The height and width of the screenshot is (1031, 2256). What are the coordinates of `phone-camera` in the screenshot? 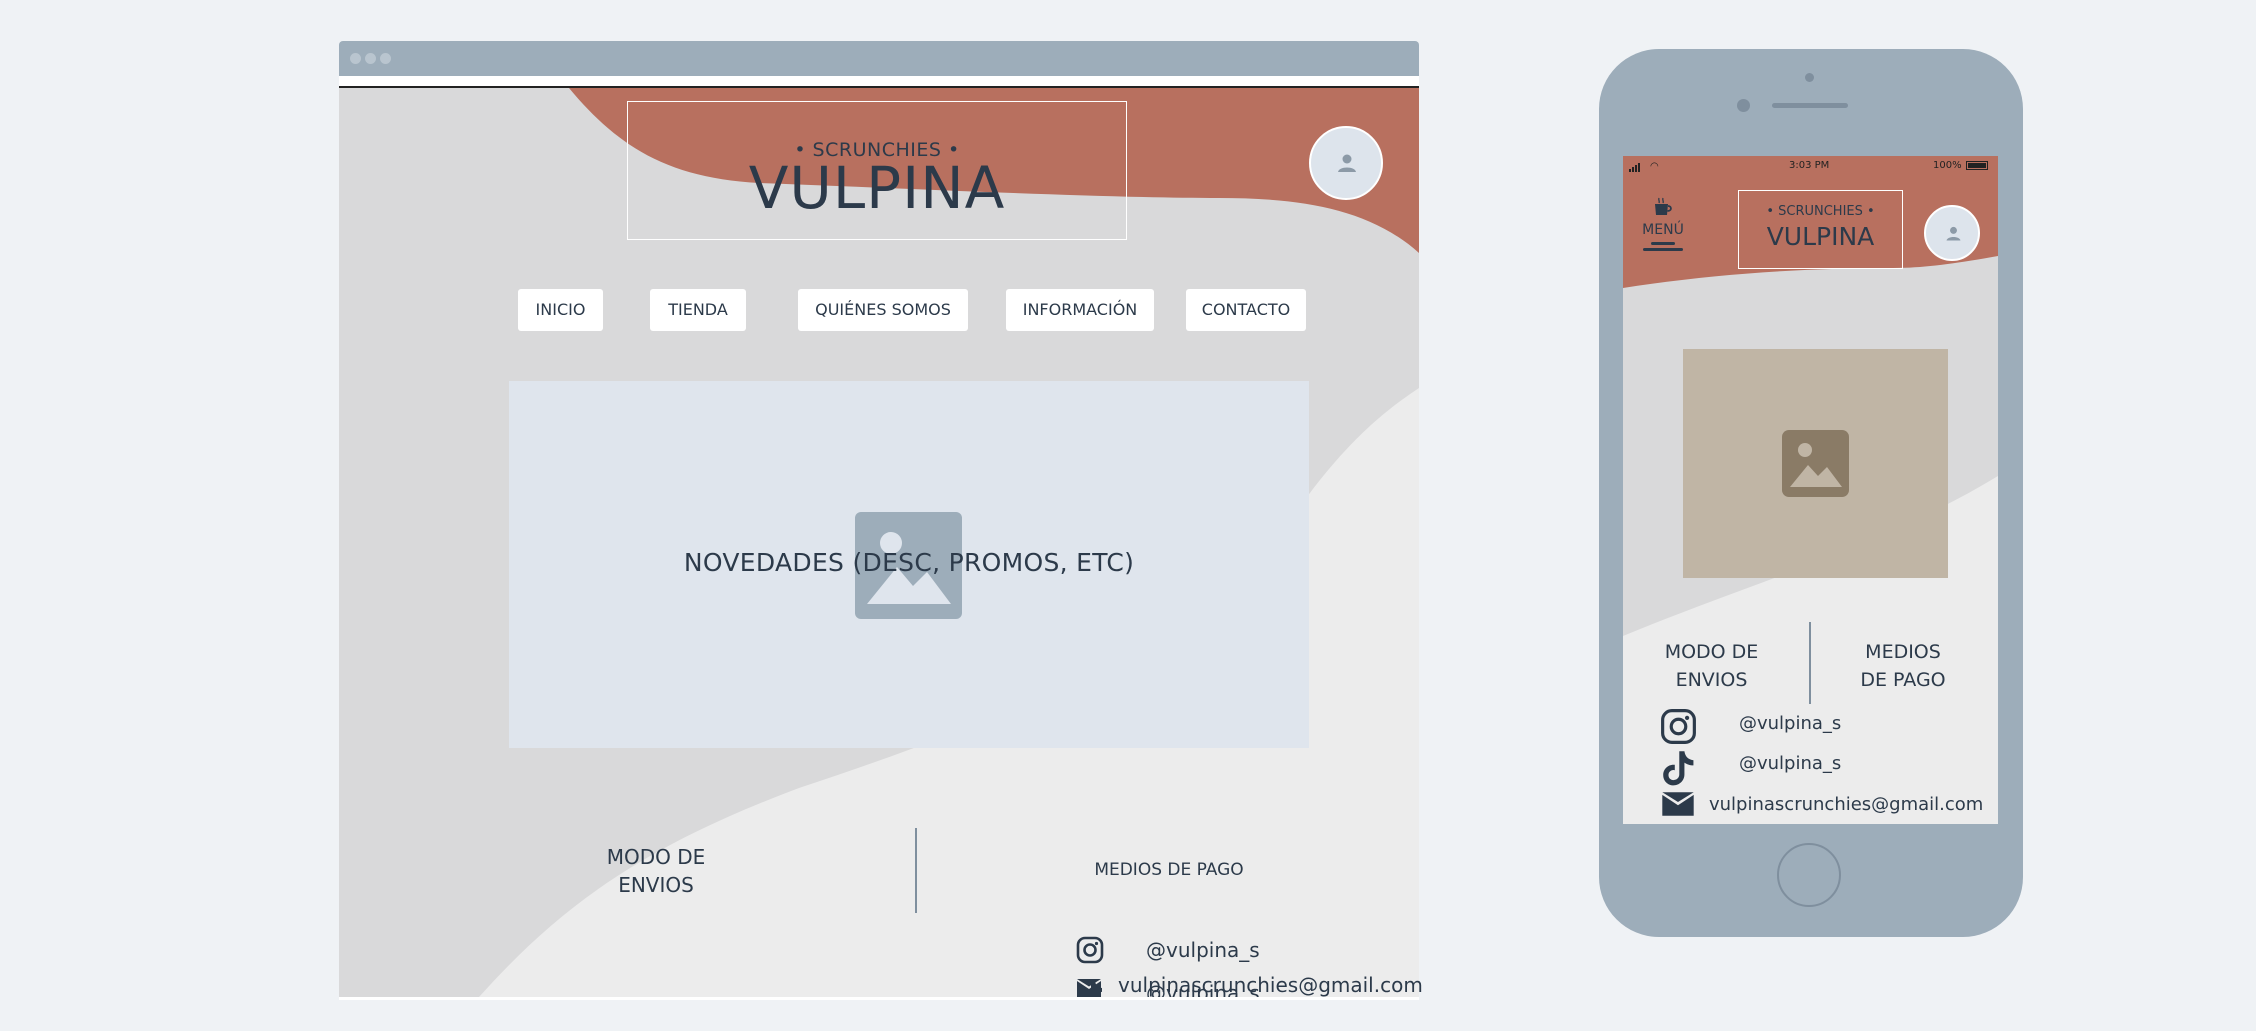 It's located at (1743, 105).